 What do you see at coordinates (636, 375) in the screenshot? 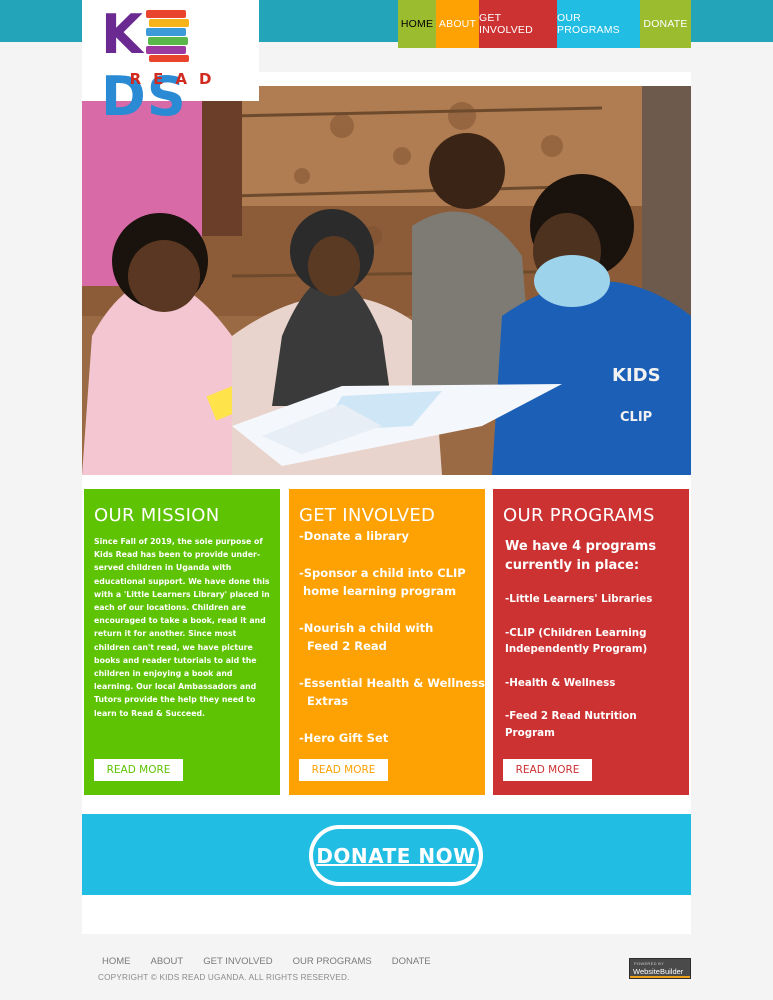
I see `svg-text: KIDS` at bounding box center [636, 375].